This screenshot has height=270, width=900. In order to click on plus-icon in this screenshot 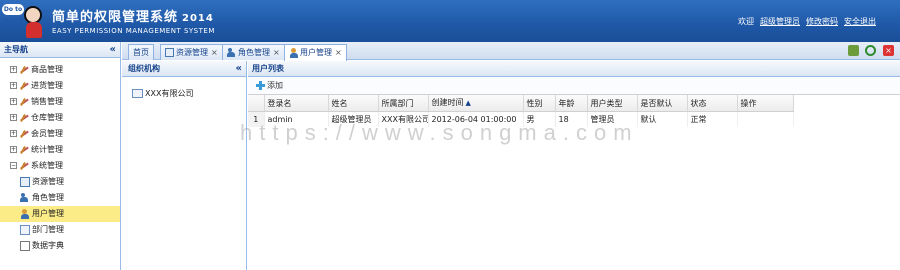, I will do `click(260, 85)`.